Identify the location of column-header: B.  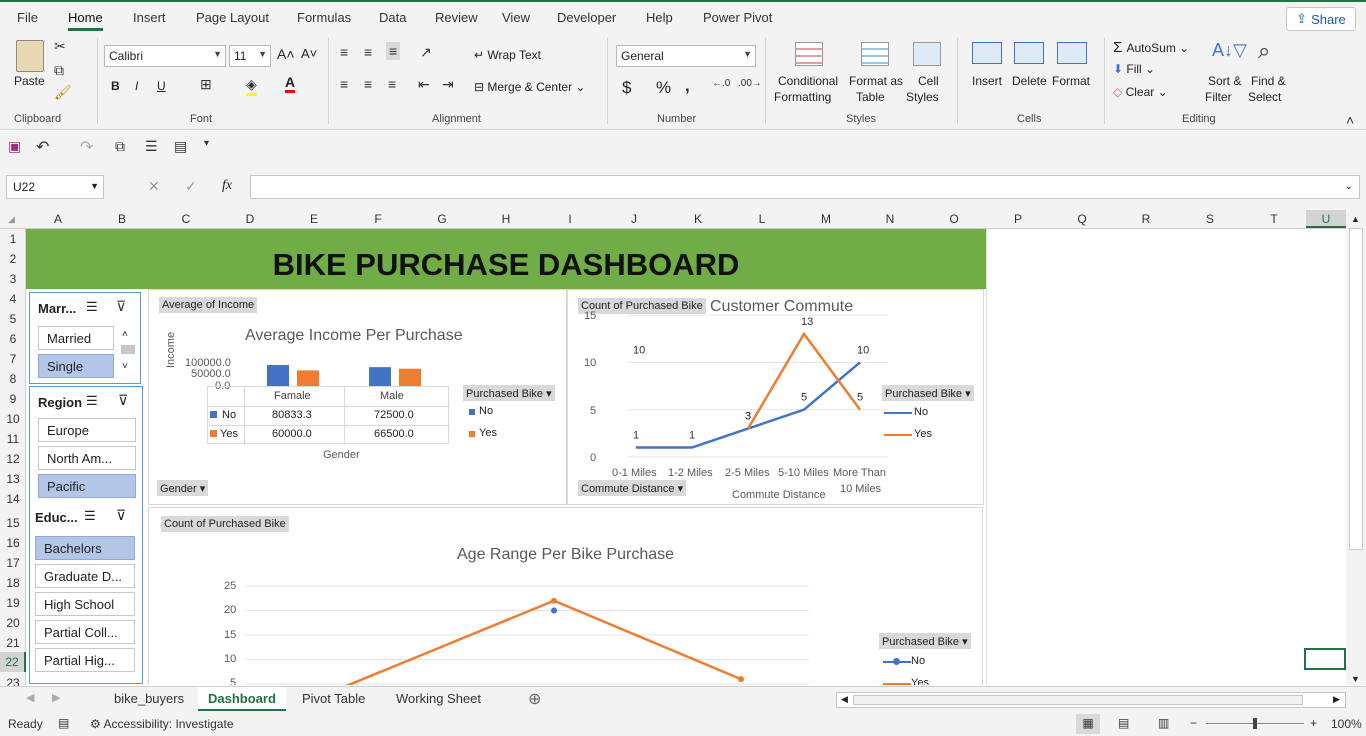
(122, 219).